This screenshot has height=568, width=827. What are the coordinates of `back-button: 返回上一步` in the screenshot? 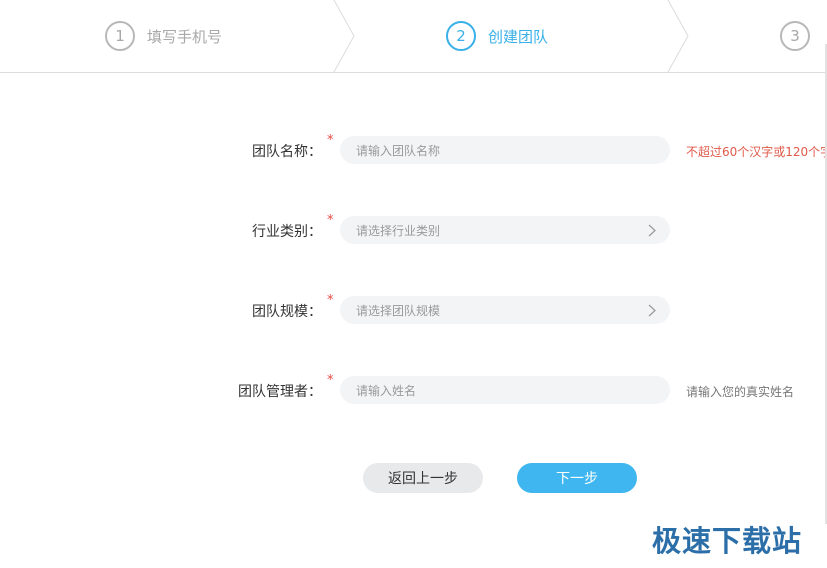 It's located at (423, 478).